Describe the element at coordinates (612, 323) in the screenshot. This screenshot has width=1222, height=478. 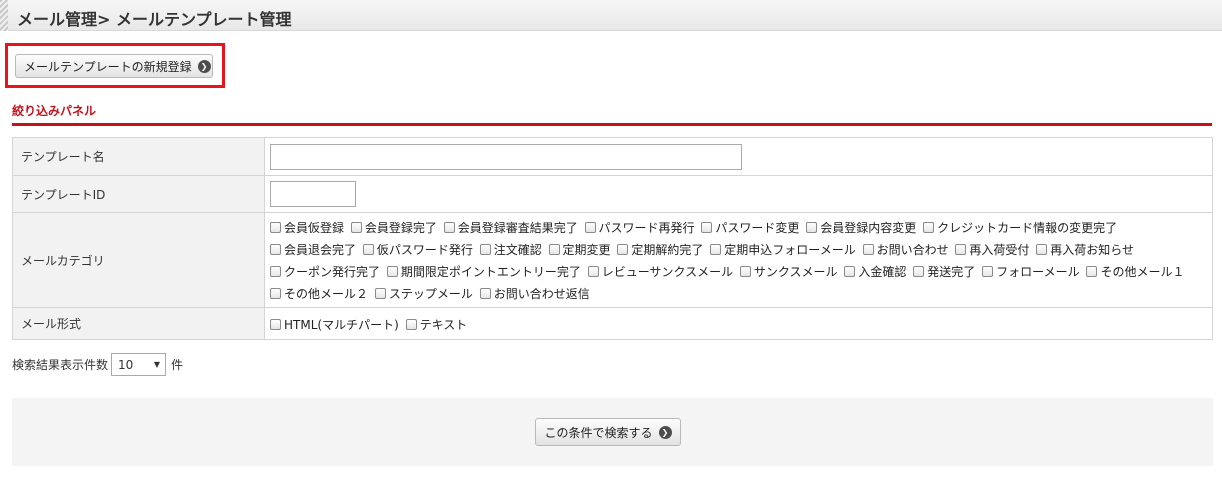
I see `filter-row-mail-format: メール形式 HTML(マルチパート) テキスト` at that location.